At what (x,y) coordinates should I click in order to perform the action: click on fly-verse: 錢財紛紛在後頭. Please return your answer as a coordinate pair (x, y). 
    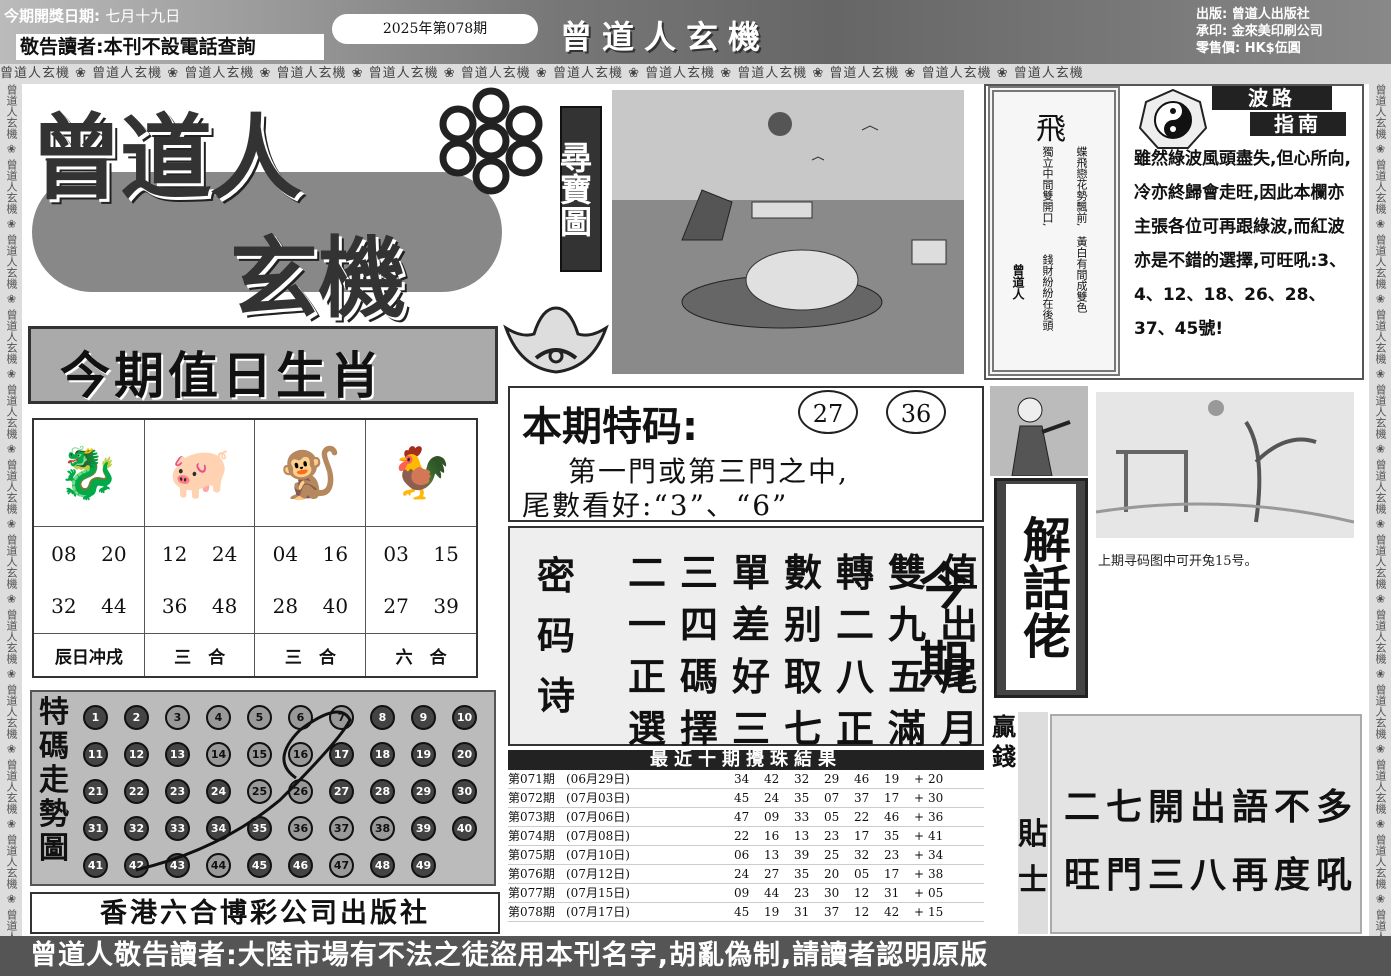
    Looking at the image, I should click on (1047, 292).